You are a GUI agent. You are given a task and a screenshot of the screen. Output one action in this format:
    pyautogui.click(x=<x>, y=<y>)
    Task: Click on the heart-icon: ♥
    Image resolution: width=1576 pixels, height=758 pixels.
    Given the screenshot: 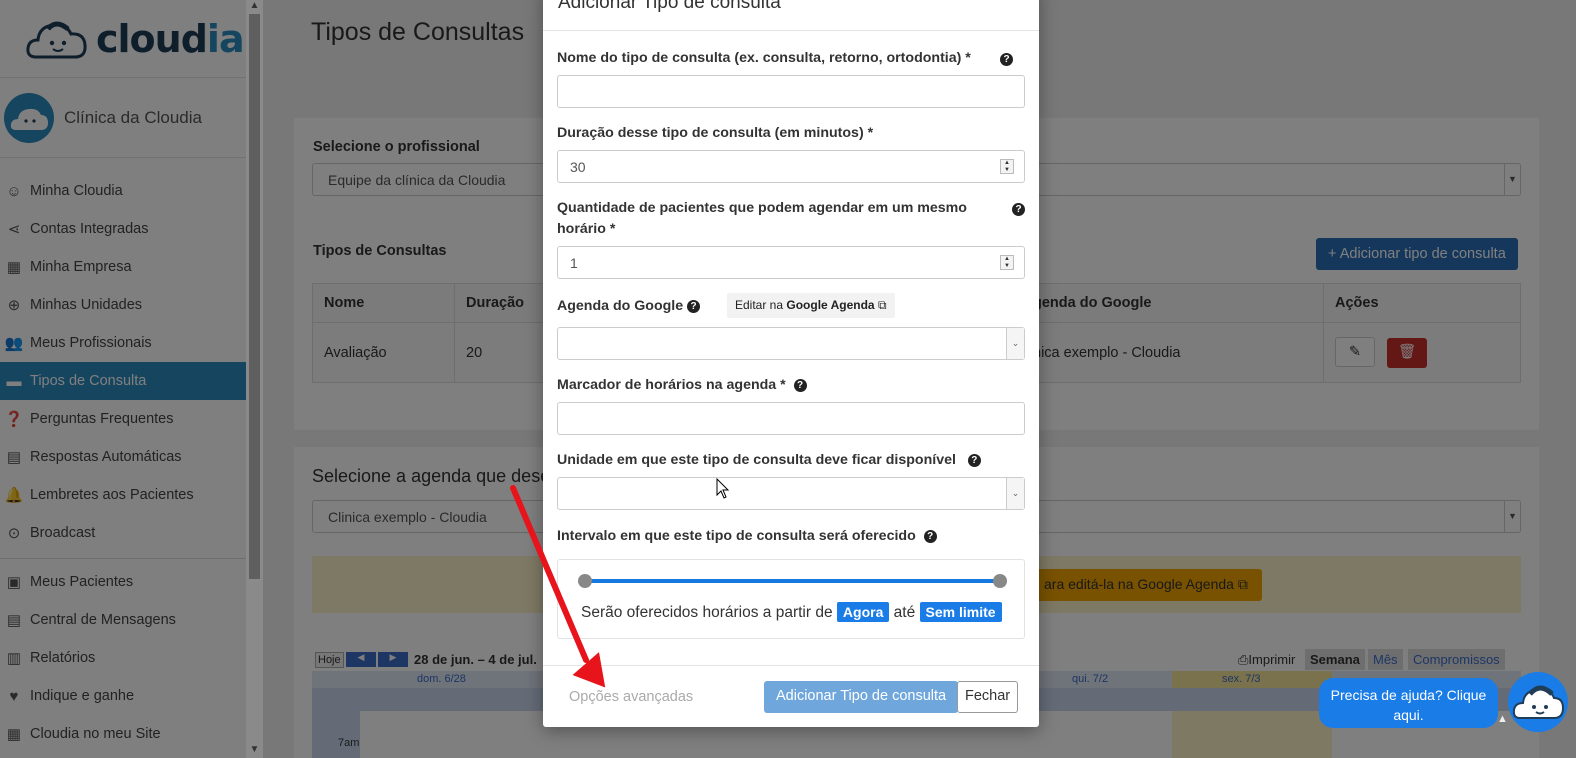 What is the action you would take?
    pyautogui.click(x=14, y=696)
    